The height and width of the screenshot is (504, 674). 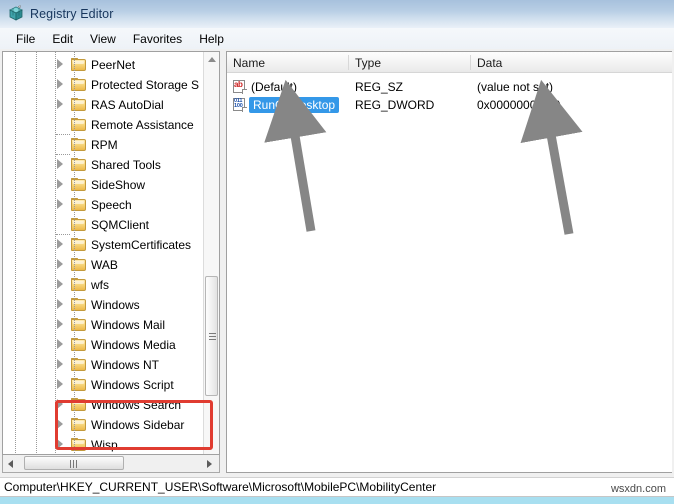 I want to click on tree-item-windows-mail: Windows Mail, so click(x=104, y=325).